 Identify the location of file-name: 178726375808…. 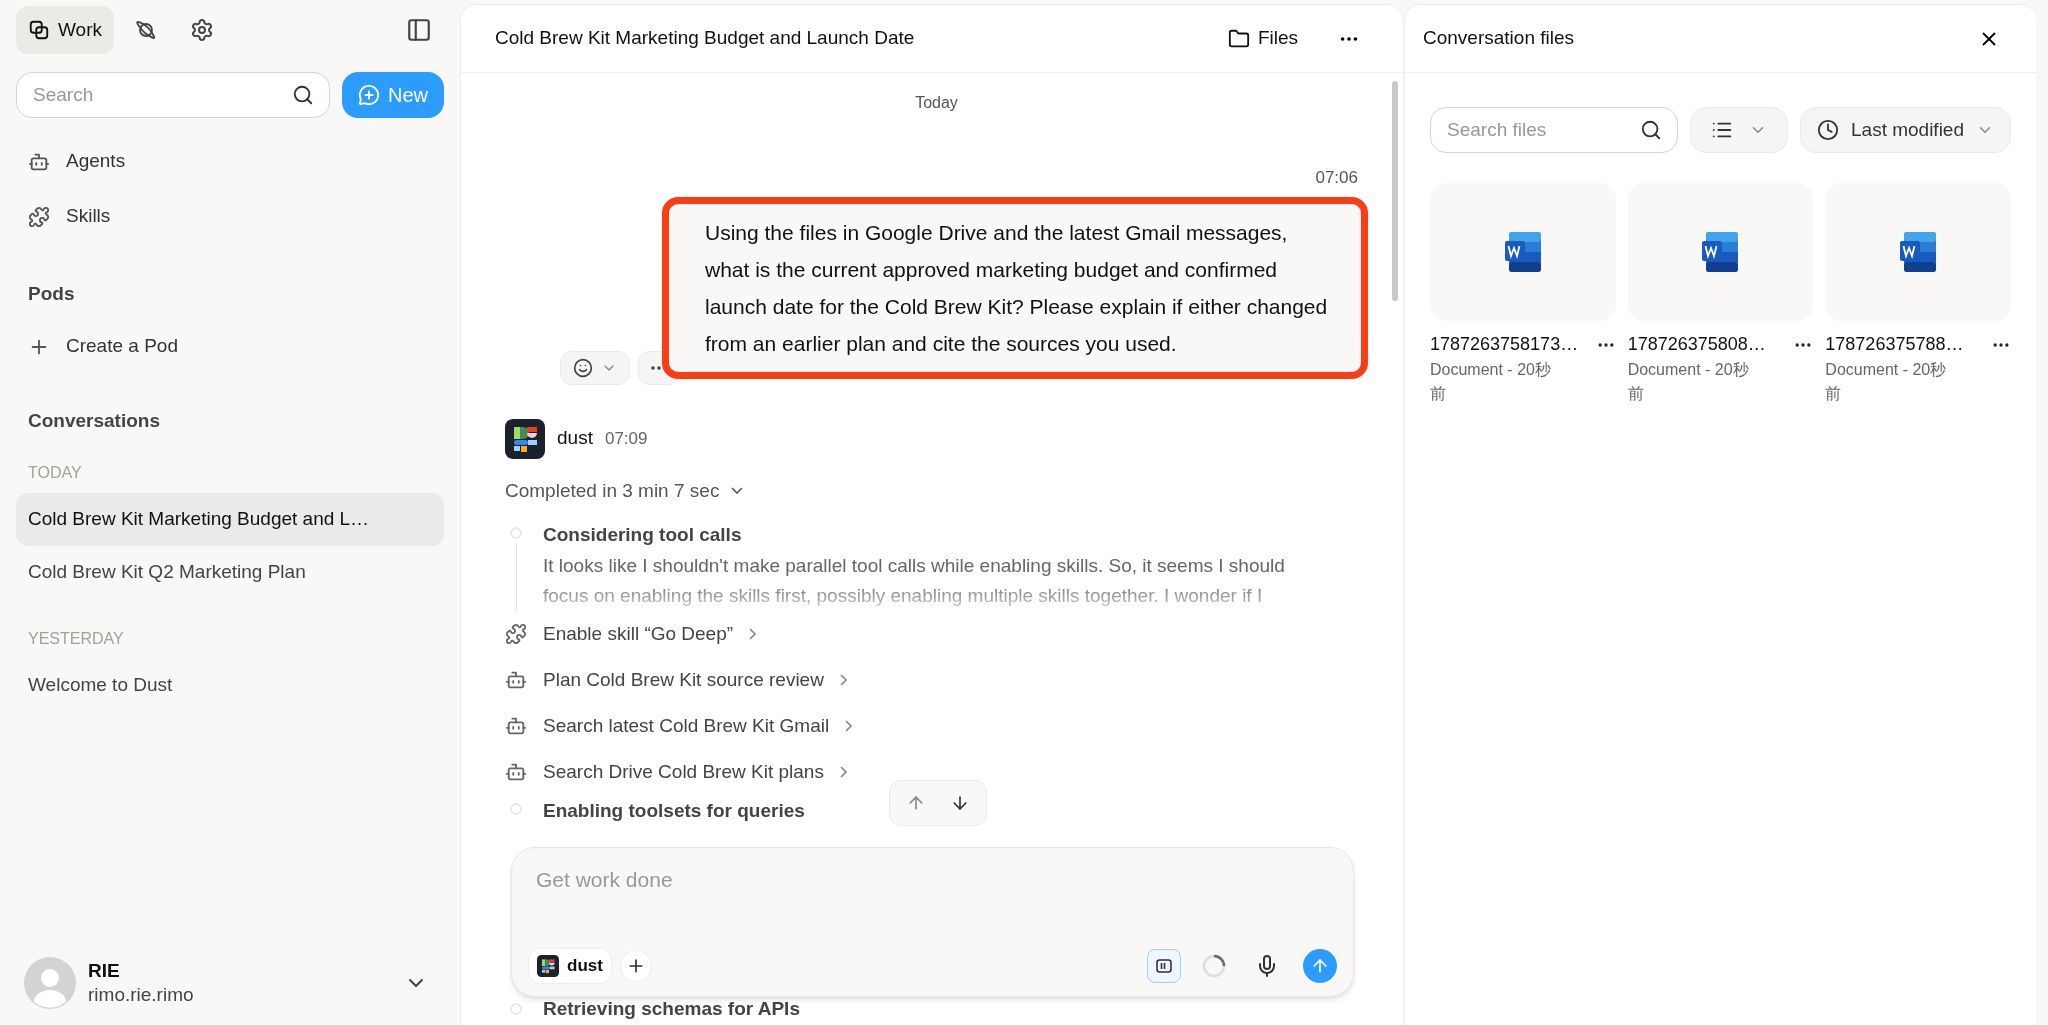
(1696, 344).